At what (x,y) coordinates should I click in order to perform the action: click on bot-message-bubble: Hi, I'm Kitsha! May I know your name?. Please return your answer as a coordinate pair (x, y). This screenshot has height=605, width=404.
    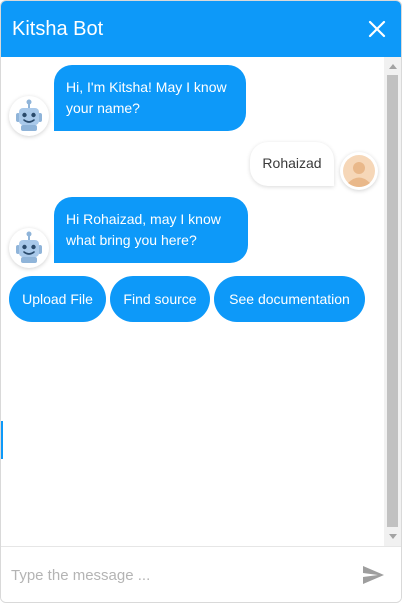
    Looking at the image, I should click on (150, 98).